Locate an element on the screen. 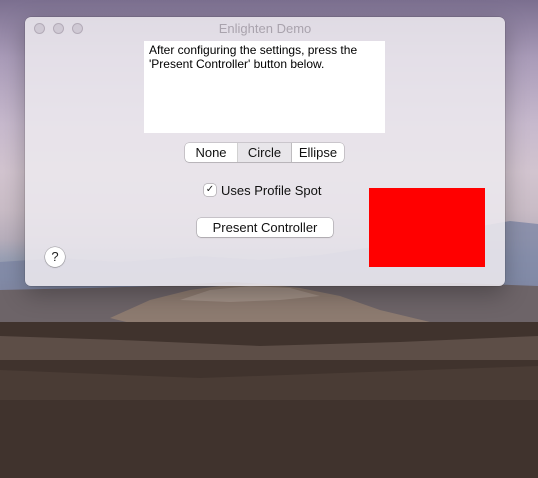 The image size is (538, 478). segment-circle: Circle is located at coordinates (265, 152).